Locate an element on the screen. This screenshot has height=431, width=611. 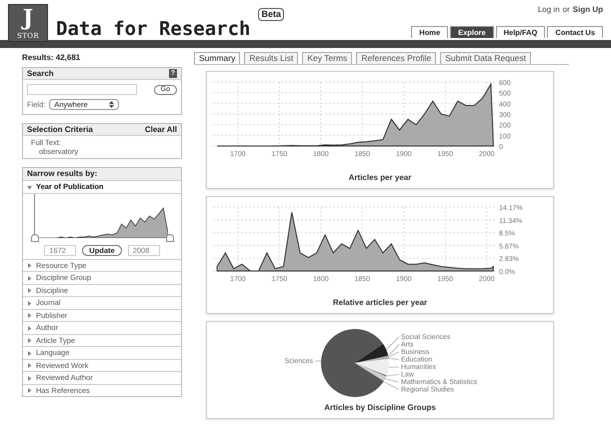
site-title: Data for Research is located at coordinates (153, 29).